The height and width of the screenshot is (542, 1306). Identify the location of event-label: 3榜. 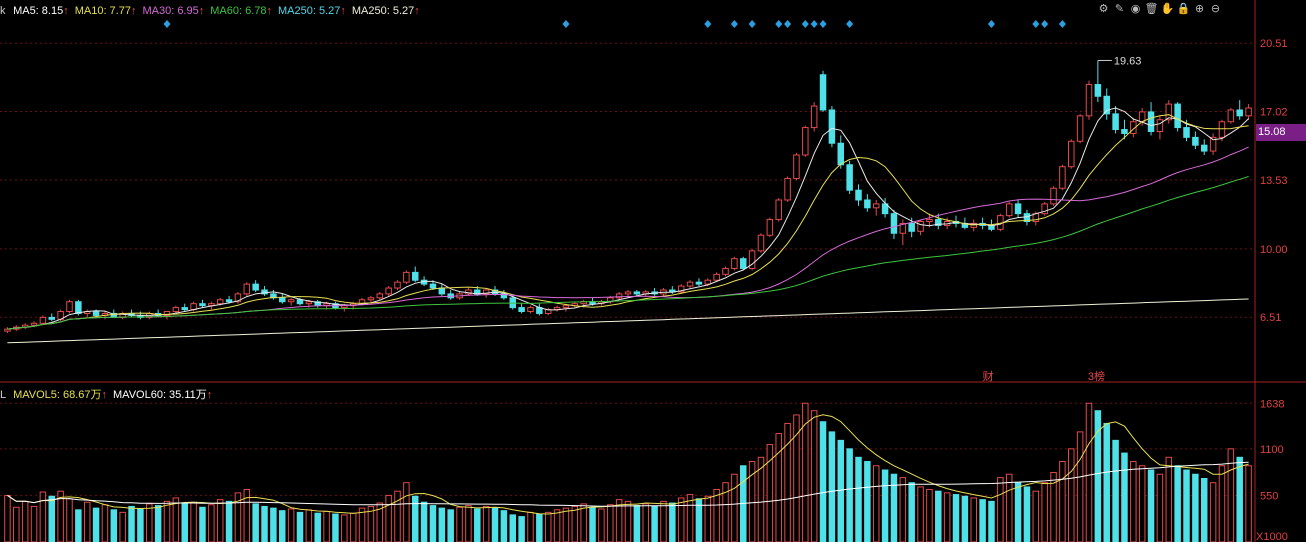
(1096, 376).